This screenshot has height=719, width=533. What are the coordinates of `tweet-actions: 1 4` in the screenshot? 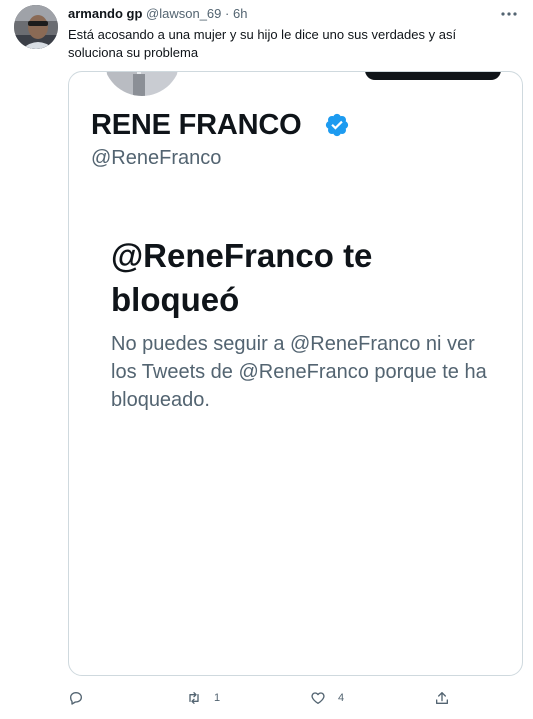 It's located at (295, 699).